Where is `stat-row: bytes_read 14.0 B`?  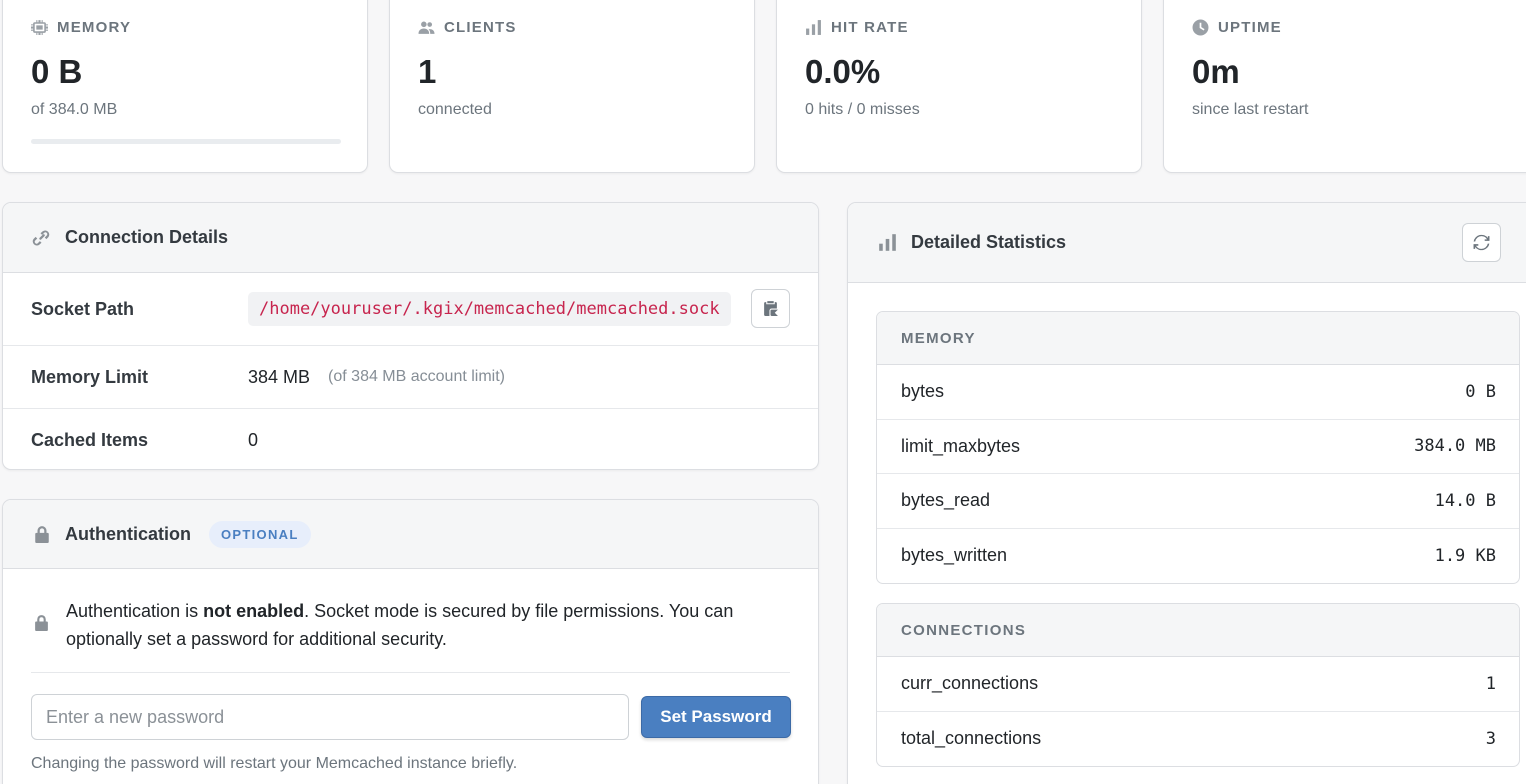
stat-row: bytes_read 14.0 B is located at coordinates (1198, 501).